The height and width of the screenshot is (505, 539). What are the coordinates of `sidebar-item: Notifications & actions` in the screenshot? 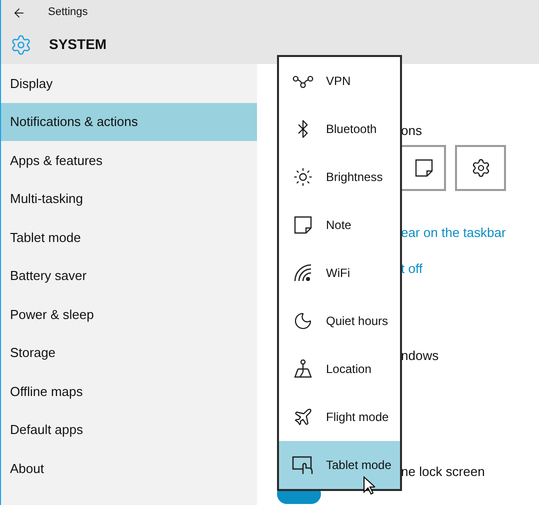 It's located at (129, 121).